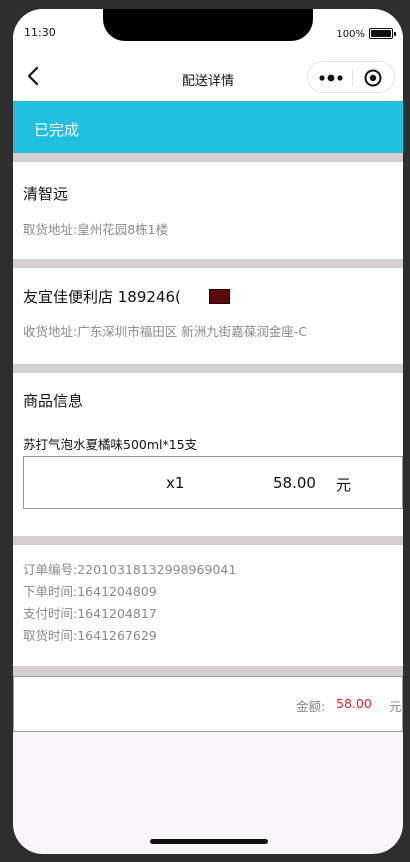  What do you see at coordinates (208, 25) in the screenshot?
I see `camera-notch` at bounding box center [208, 25].